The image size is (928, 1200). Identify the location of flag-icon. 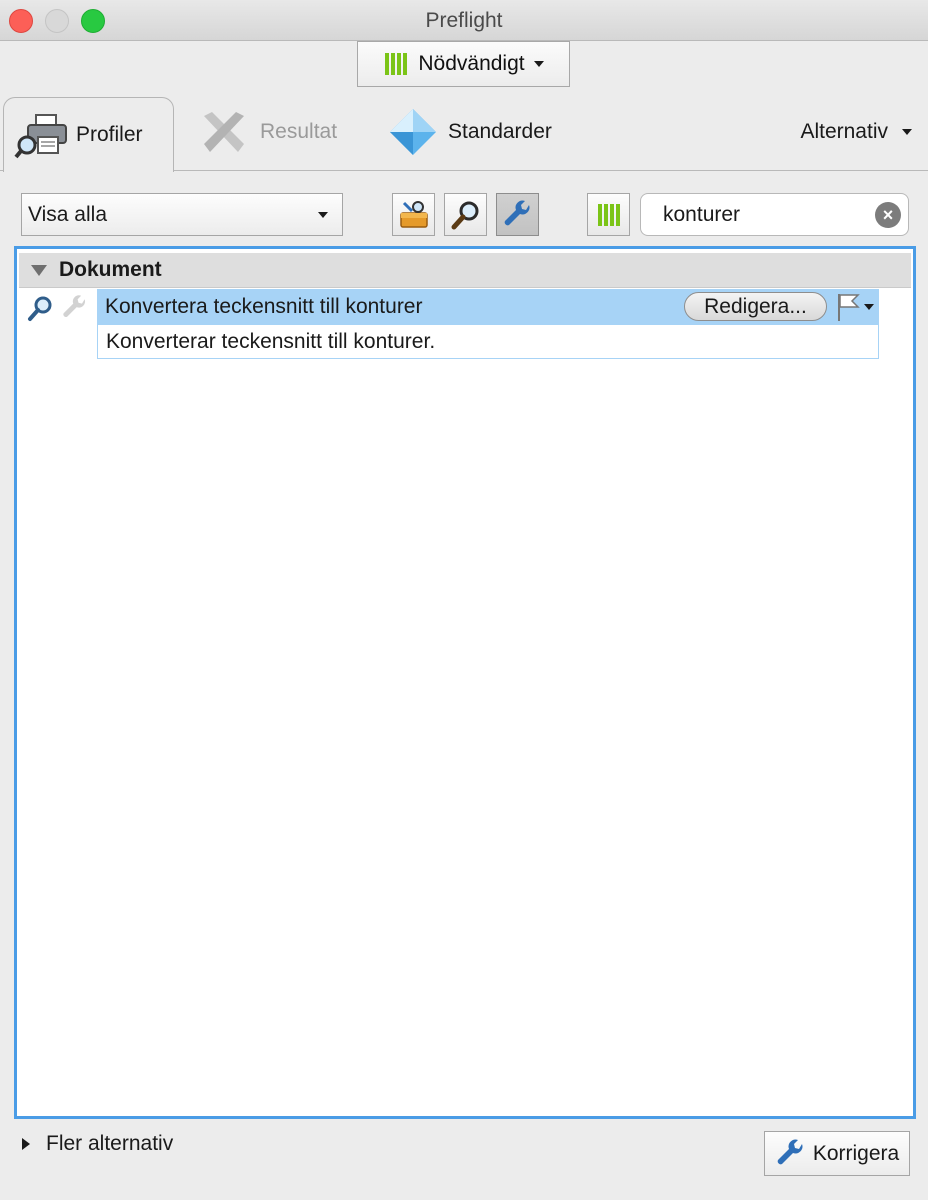
(849, 307).